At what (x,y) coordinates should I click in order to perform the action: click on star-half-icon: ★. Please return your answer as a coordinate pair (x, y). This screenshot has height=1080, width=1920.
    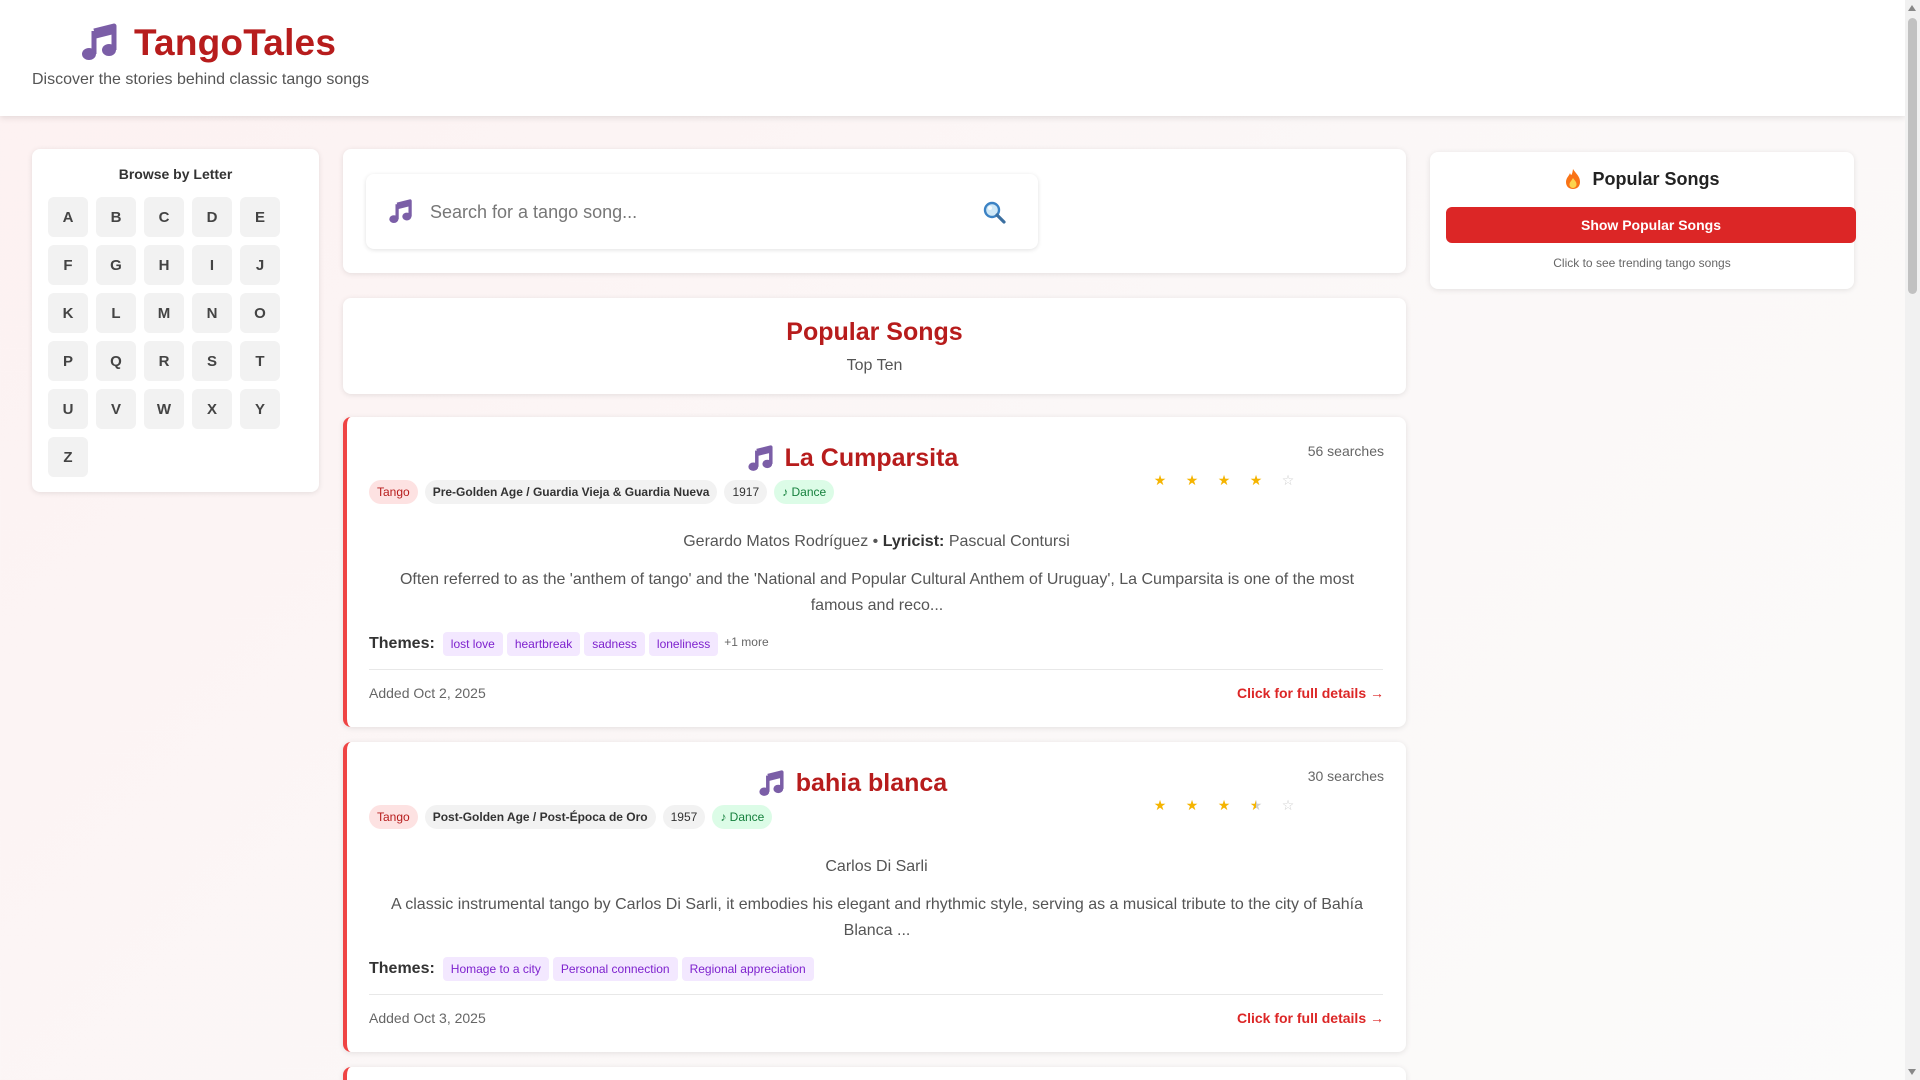
    Looking at the image, I should click on (1256, 805).